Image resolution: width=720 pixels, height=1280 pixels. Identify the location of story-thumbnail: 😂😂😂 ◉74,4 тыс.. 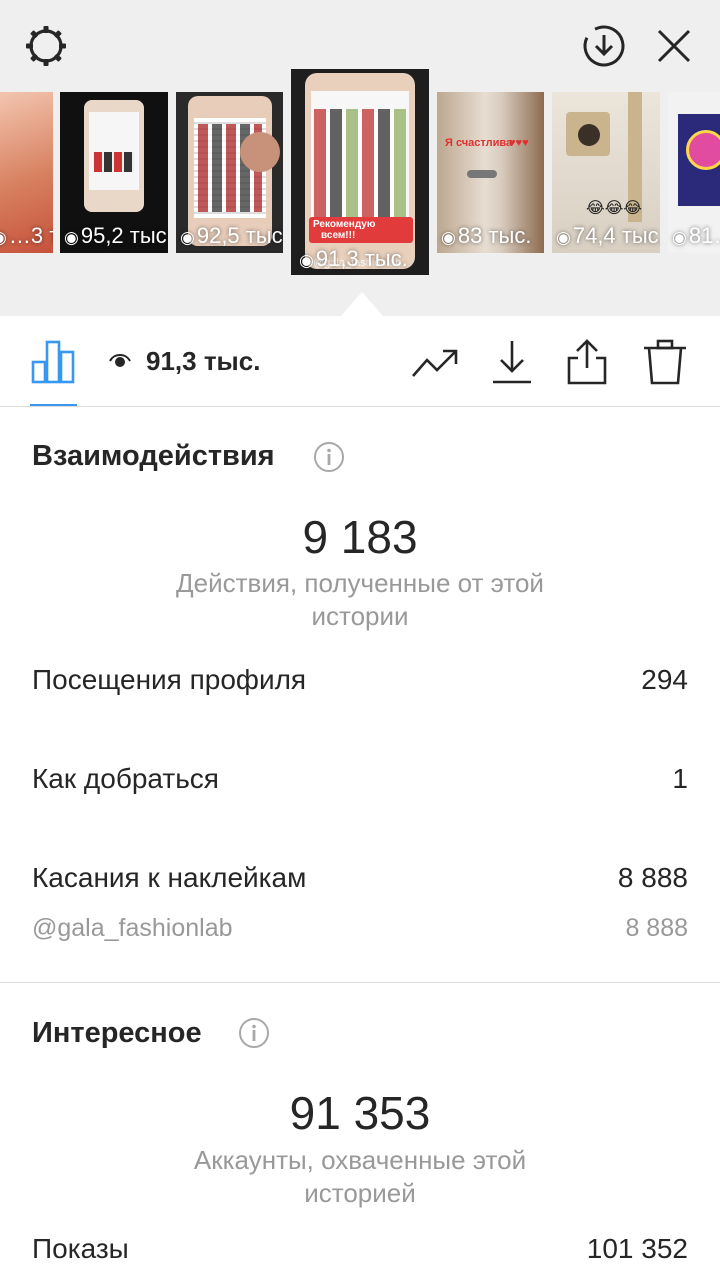
(606, 172).